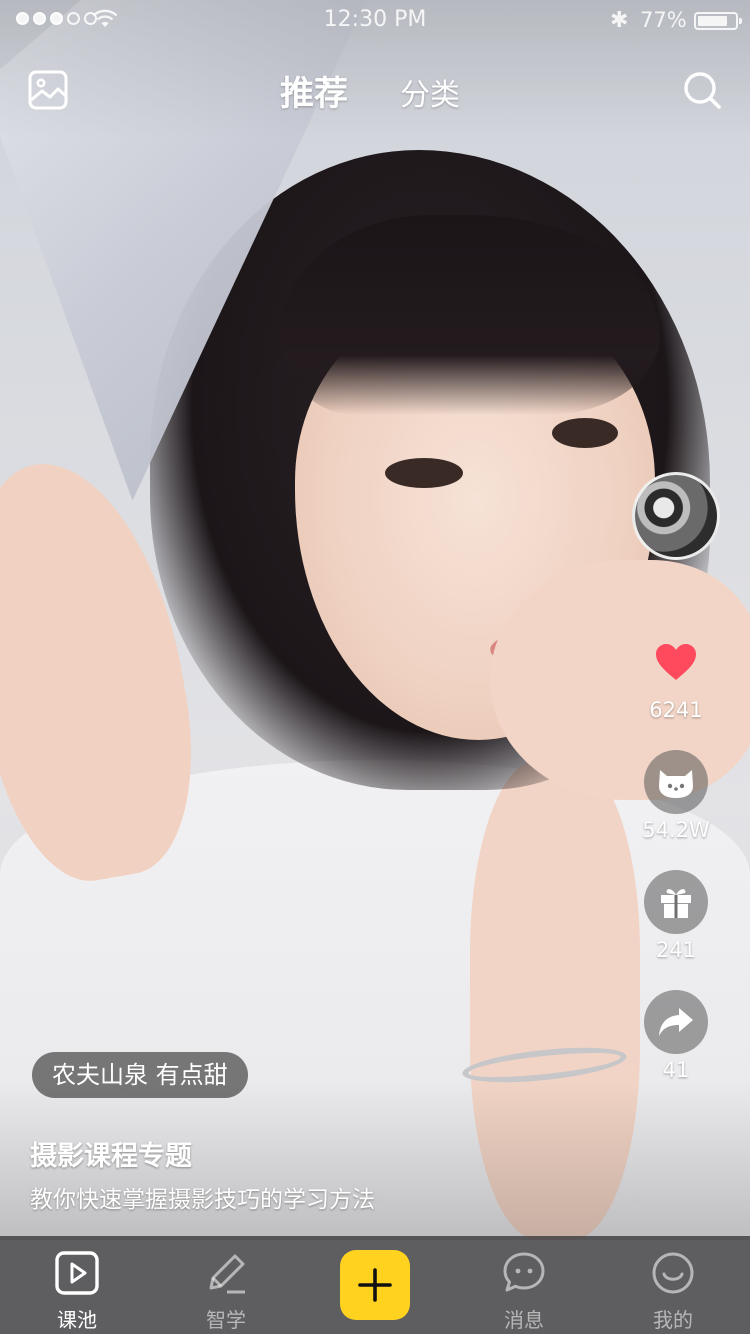  Describe the element at coordinates (524, 1320) in the screenshot. I see `nav-label: 消息` at that location.